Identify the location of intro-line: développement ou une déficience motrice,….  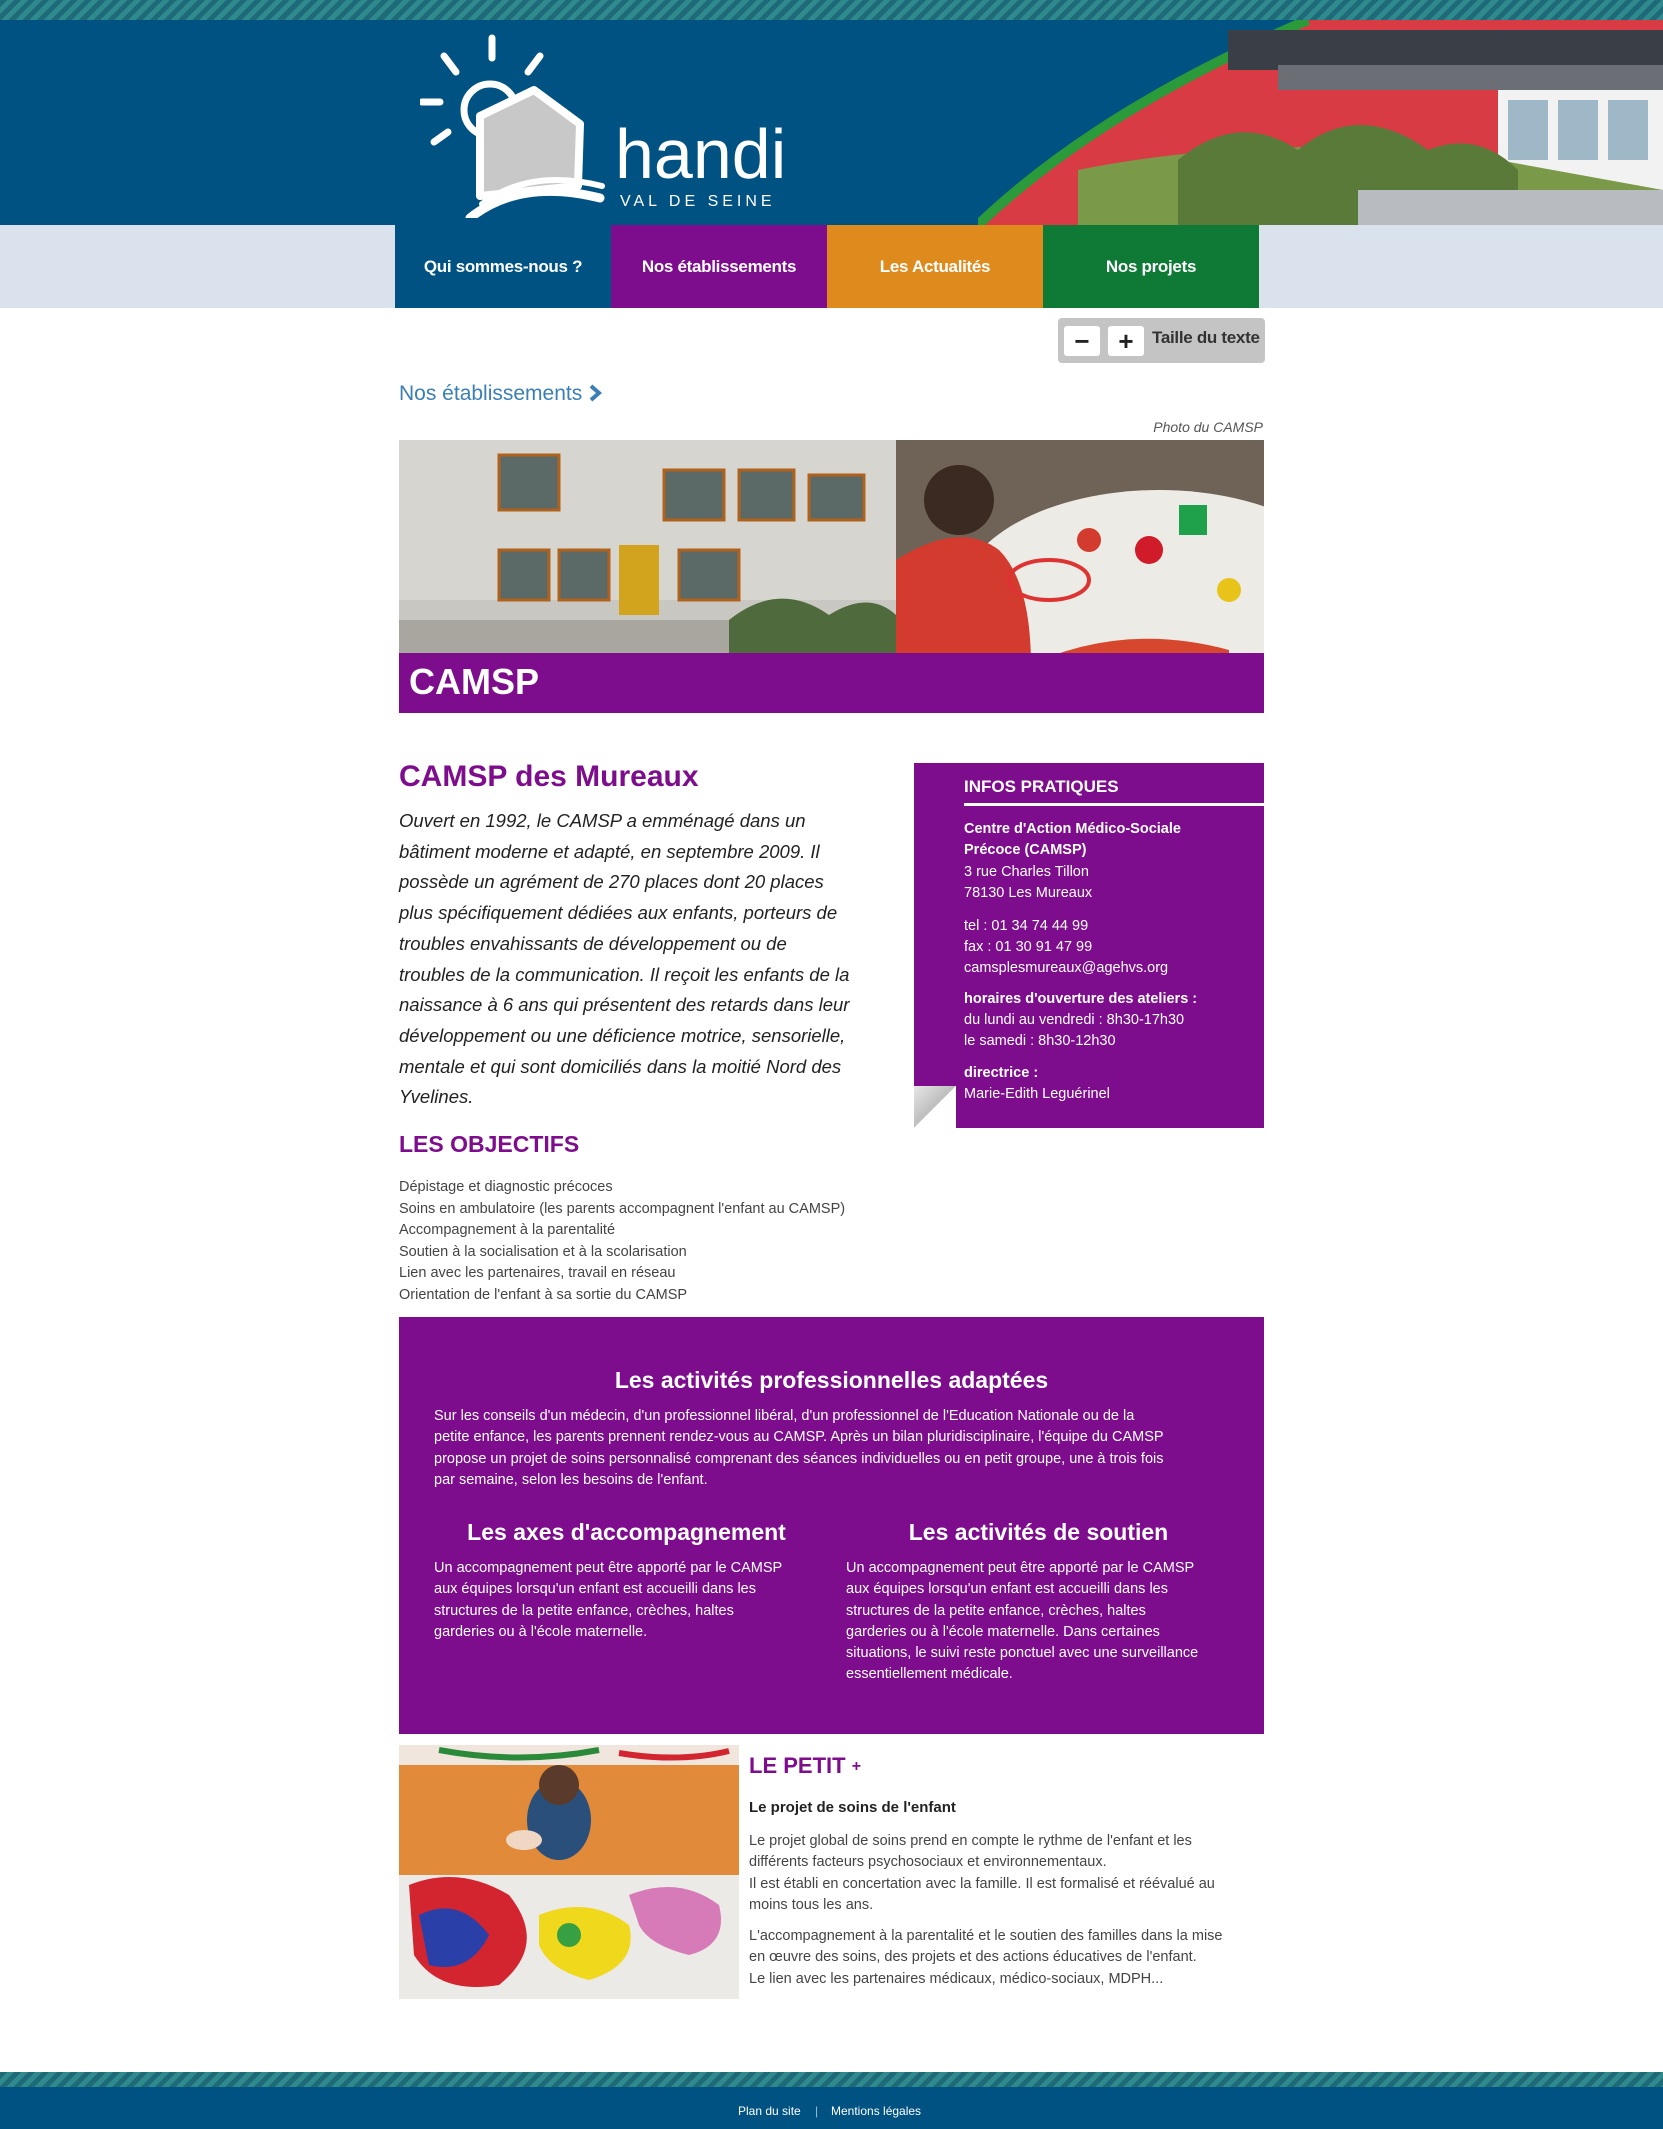
(622, 1035).